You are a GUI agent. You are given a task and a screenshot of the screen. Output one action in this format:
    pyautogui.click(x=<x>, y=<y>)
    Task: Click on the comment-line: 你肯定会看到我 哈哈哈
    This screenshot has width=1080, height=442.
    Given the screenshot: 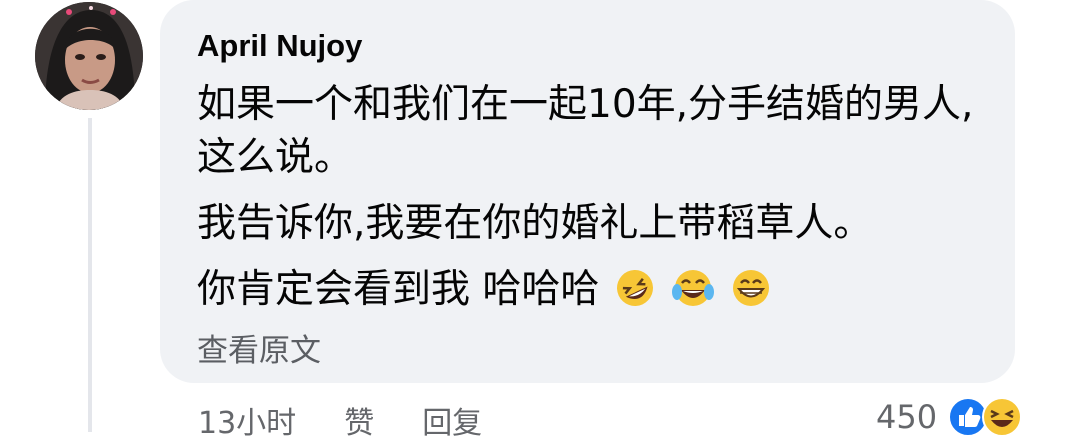 What is the action you would take?
    pyautogui.click(x=597, y=289)
    